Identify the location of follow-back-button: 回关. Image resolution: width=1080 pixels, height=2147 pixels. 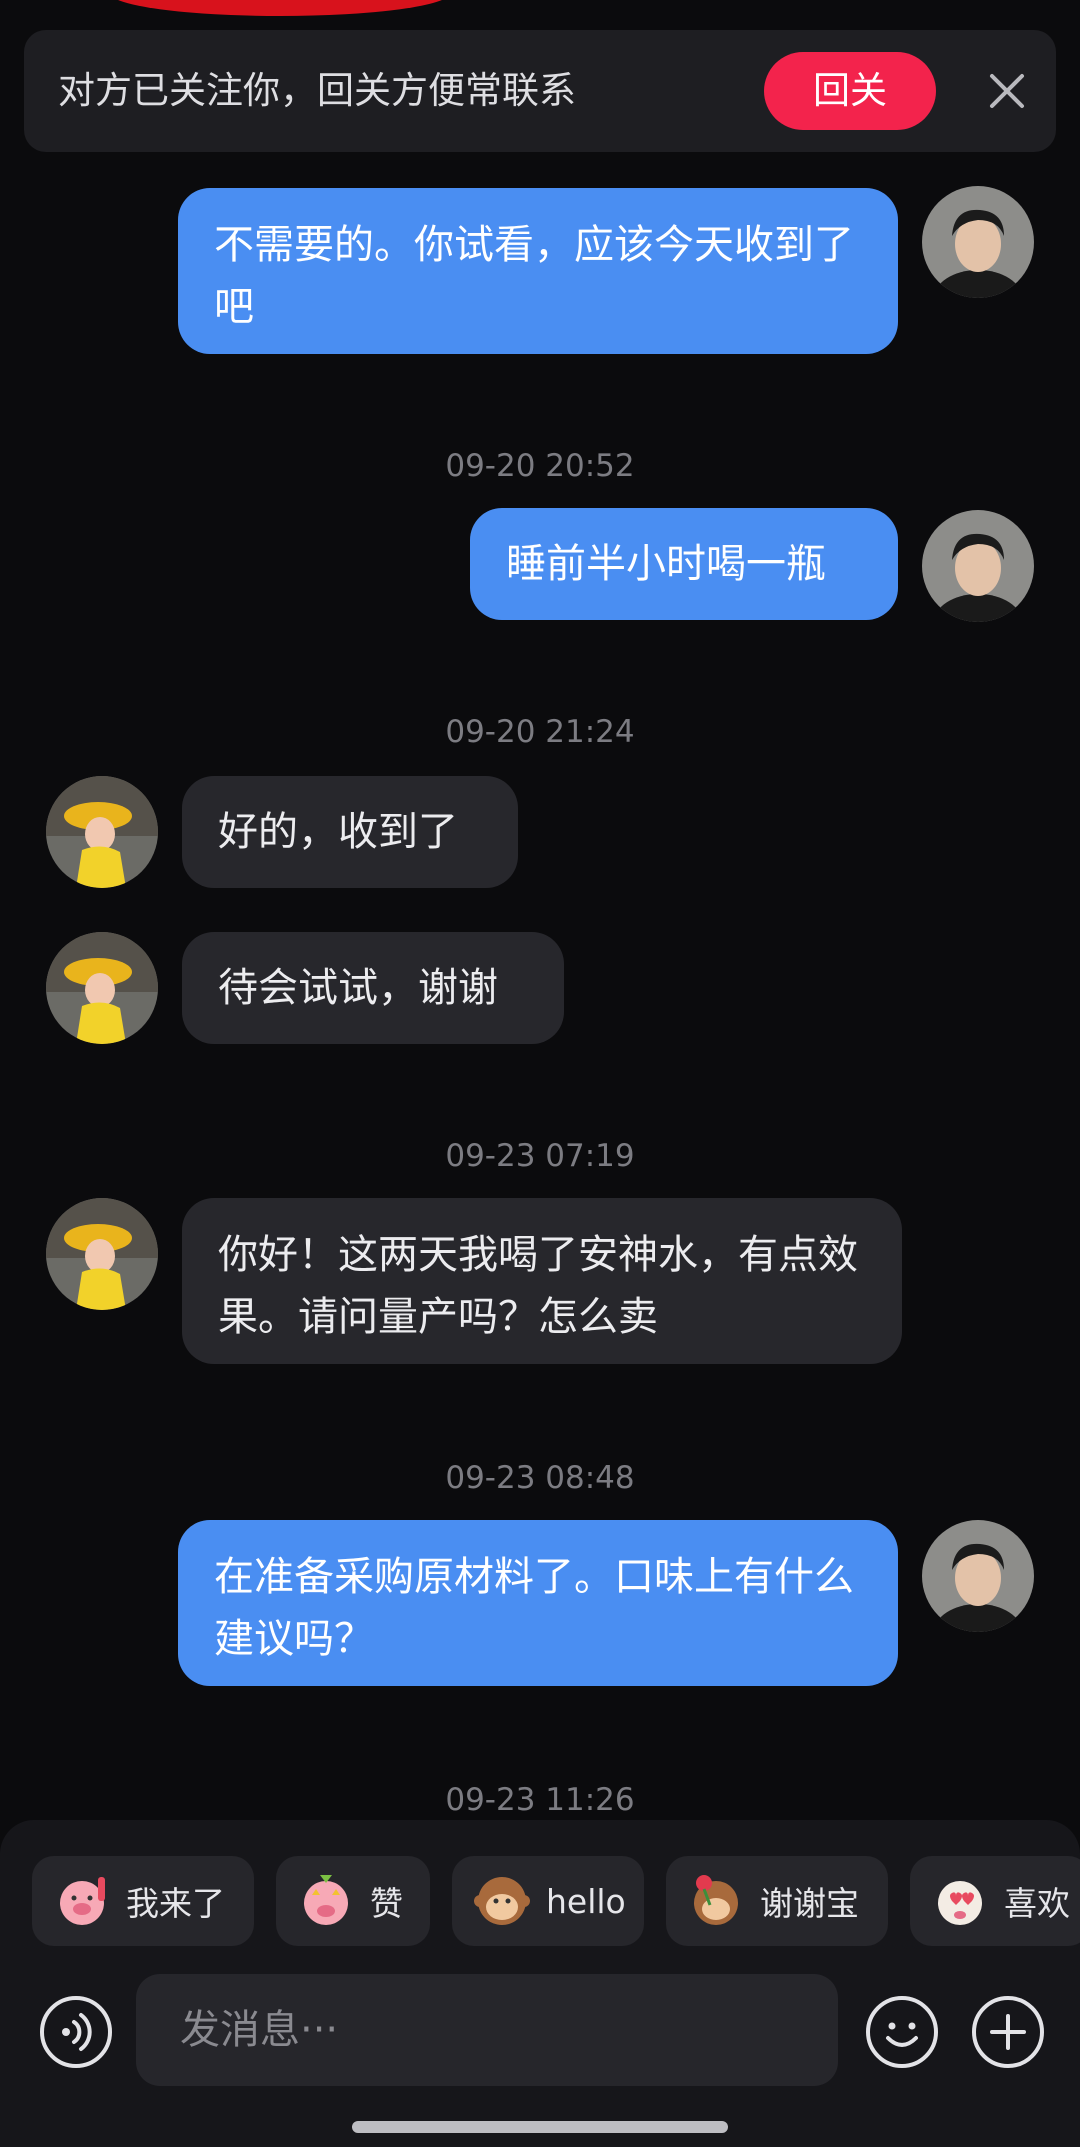
(850, 91).